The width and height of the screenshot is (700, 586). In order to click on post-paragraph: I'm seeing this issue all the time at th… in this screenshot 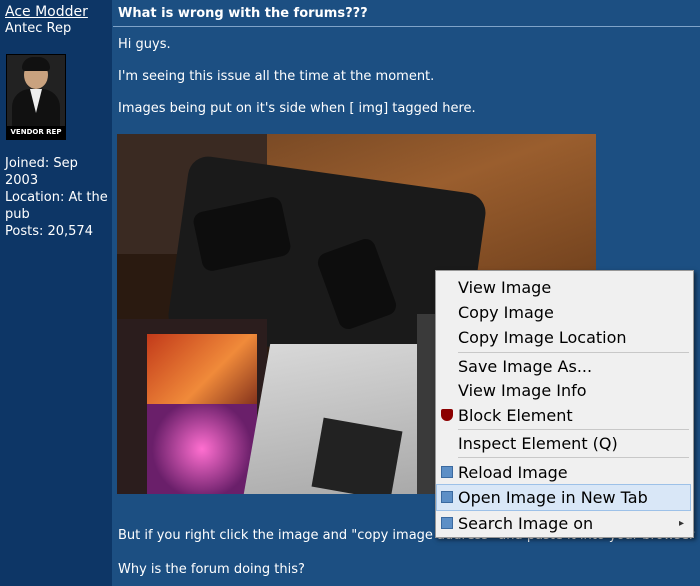, I will do `click(276, 76)`.